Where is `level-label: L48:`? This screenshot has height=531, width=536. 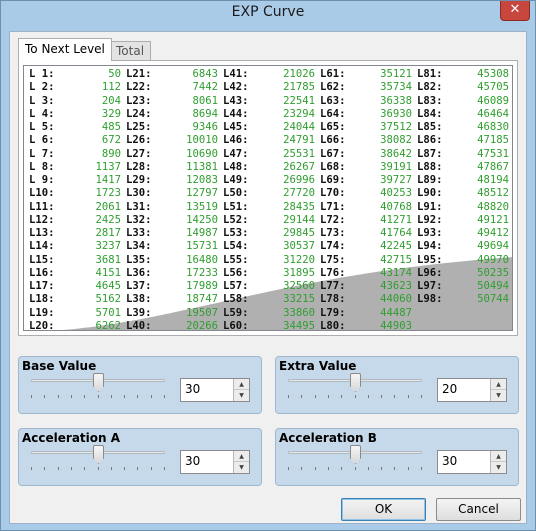
level-label: L48: is located at coordinates (236, 166).